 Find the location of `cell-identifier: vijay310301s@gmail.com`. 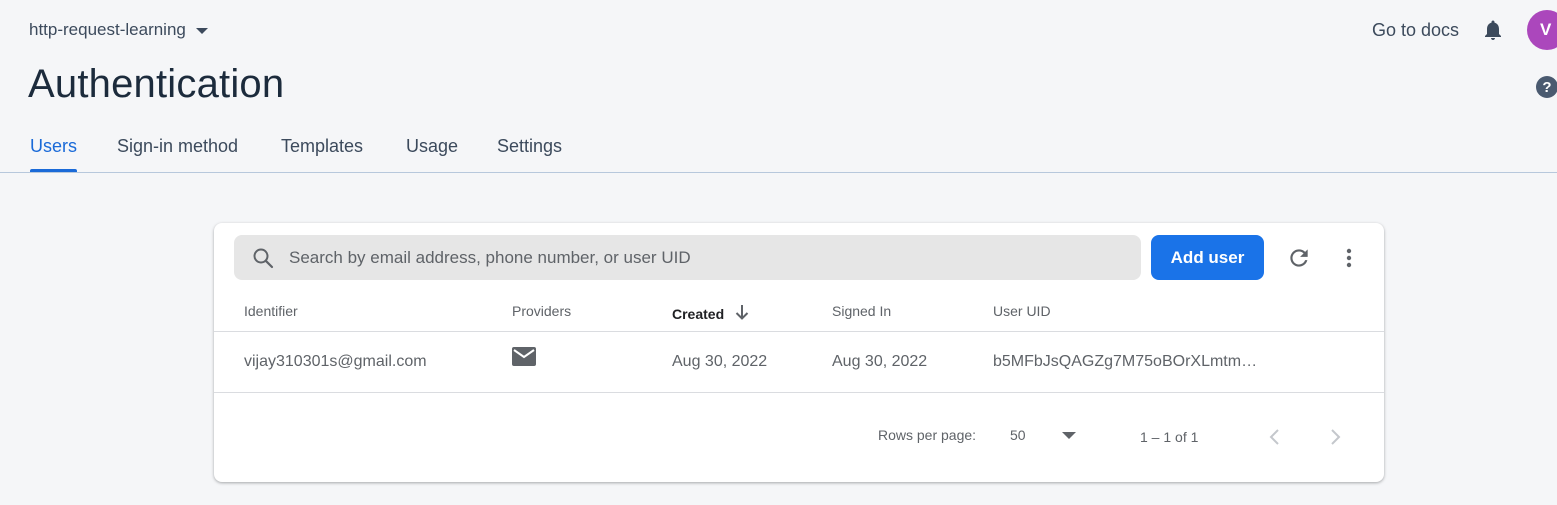

cell-identifier: vijay310301s@gmail.com is located at coordinates (335, 361).